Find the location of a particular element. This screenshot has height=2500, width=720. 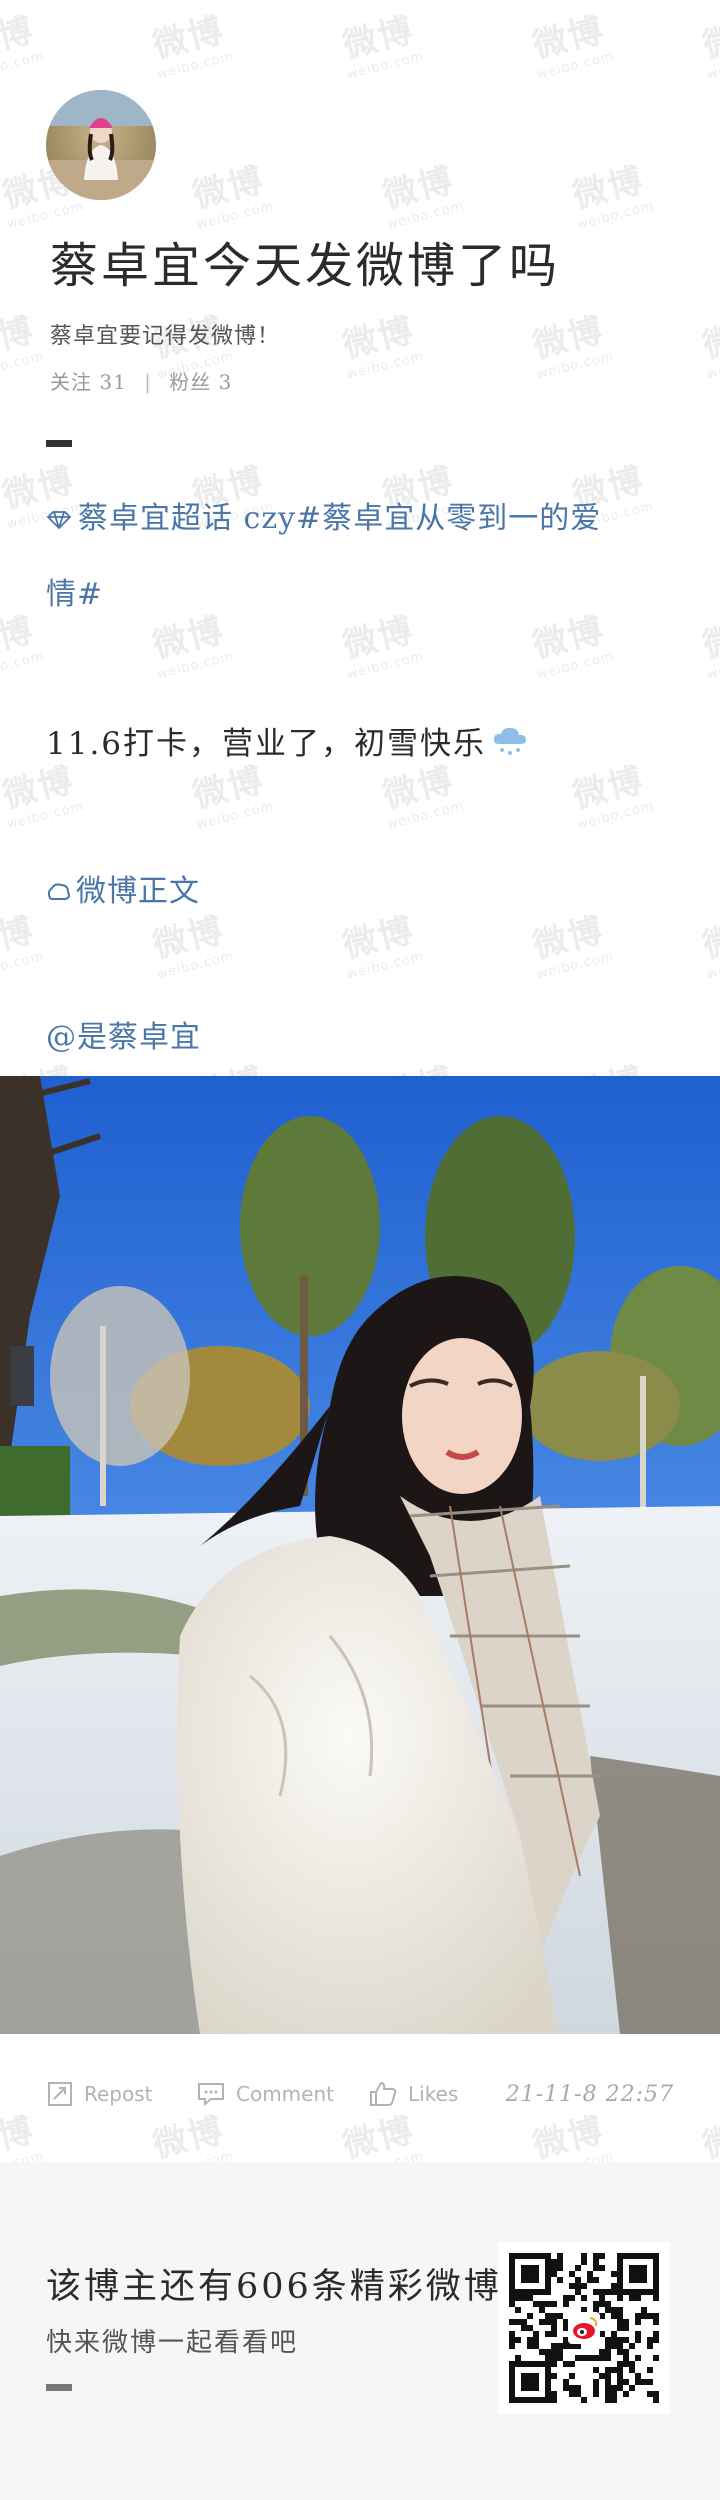

action-bar: Repost Comment Likes 21-11-8 22:57 is located at coordinates (360, 2096).